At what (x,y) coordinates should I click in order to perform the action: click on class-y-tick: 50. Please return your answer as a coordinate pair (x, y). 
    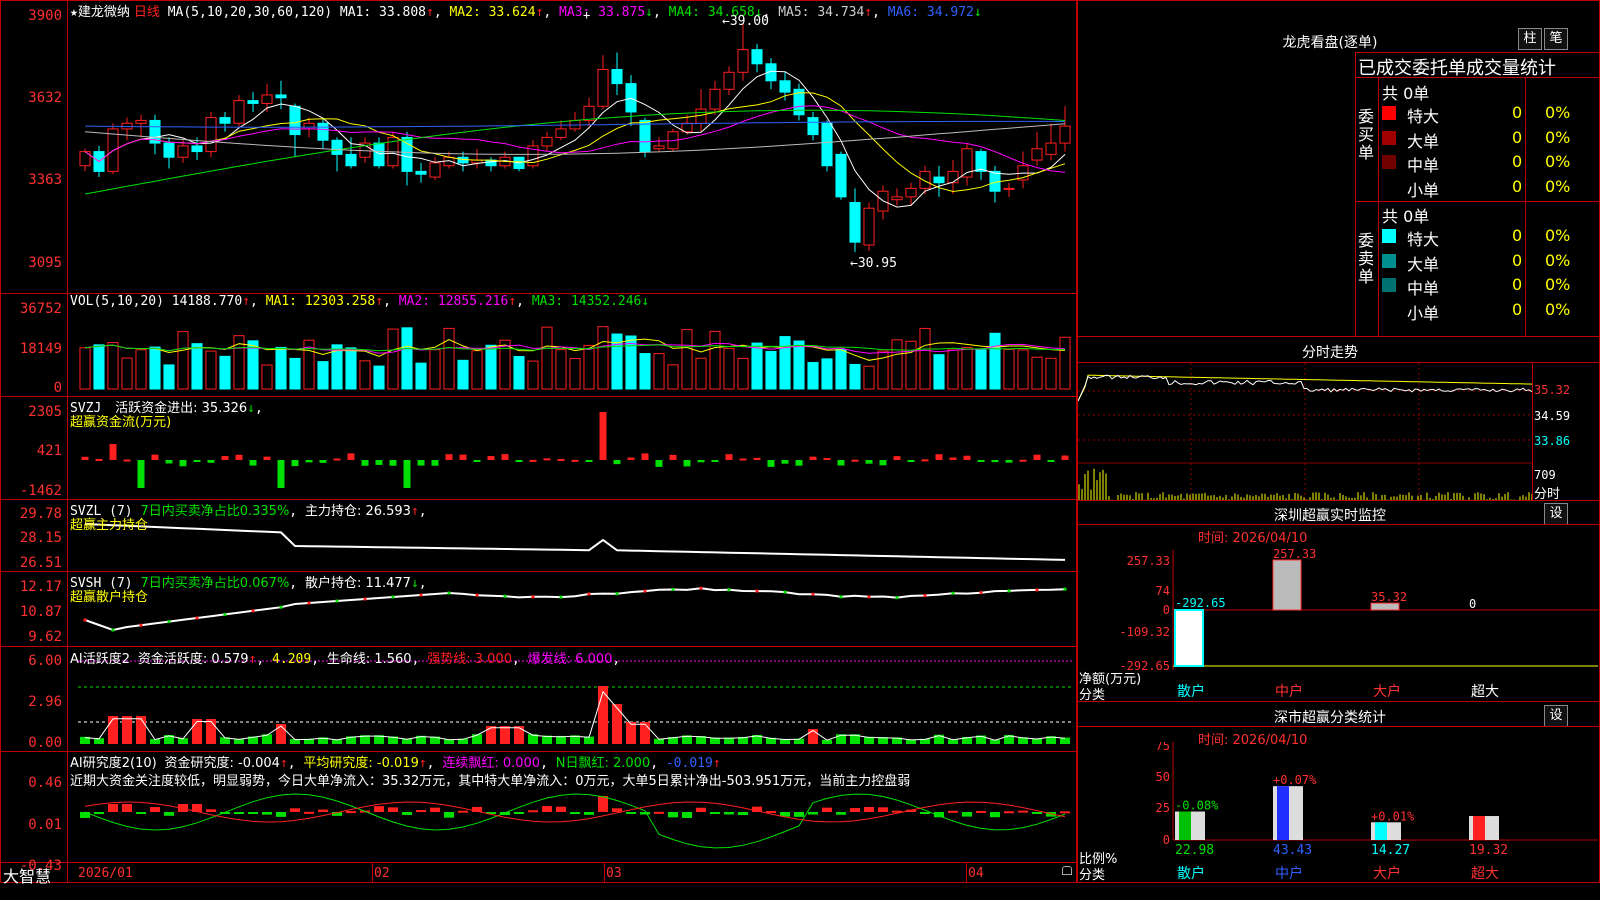
    Looking at the image, I should click on (1163, 777).